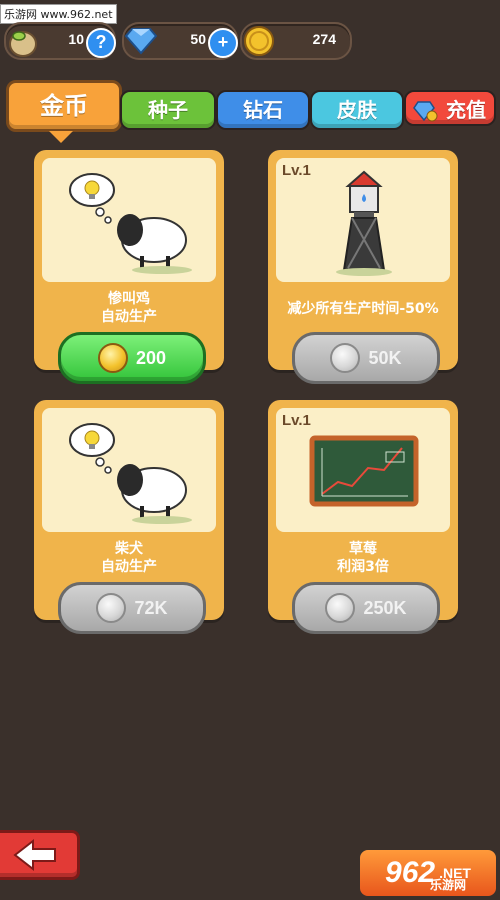 Image resolution: width=500 pixels, height=900 pixels. I want to click on tab-recharge-label: 充值, so click(466, 110).